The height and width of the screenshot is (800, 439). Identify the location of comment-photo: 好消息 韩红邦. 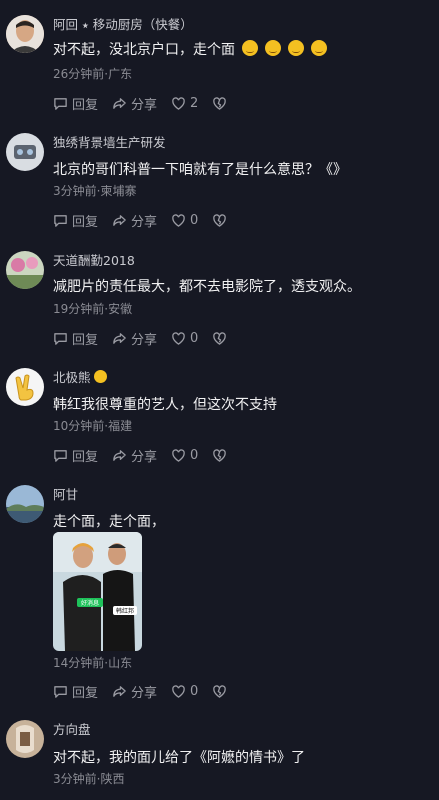
(97, 591).